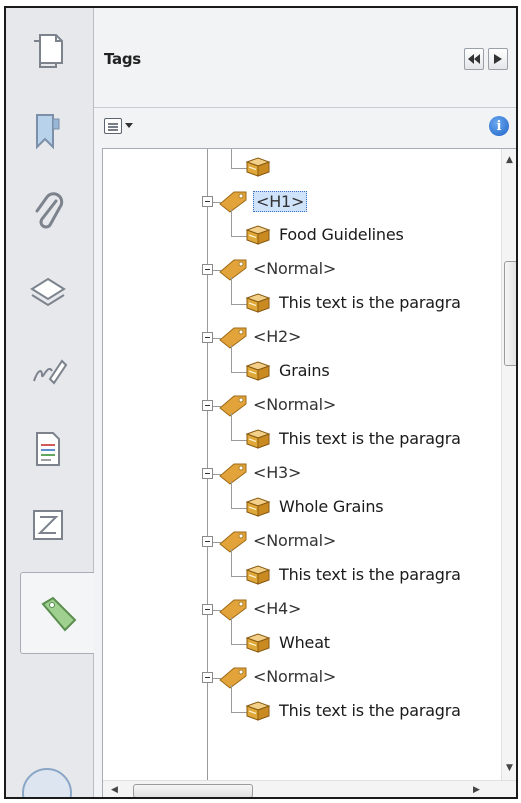  I want to click on content-label: Whole Grains, so click(331, 506).